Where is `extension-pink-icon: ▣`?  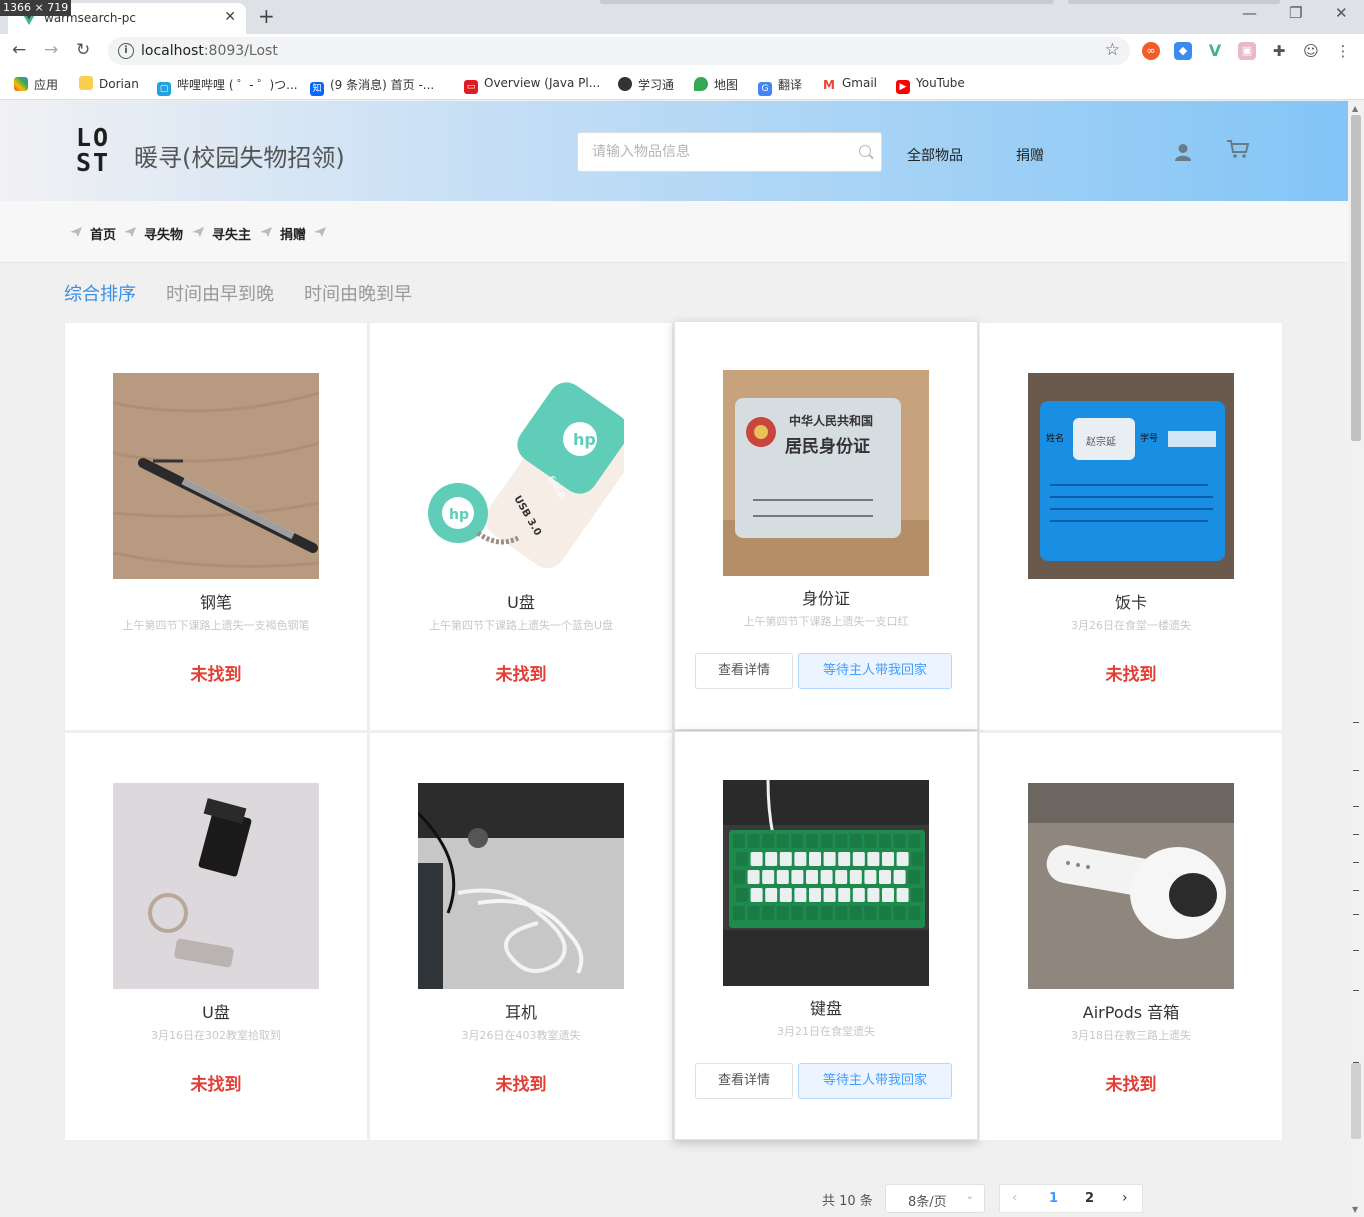 extension-pink-icon: ▣ is located at coordinates (1247, 51).